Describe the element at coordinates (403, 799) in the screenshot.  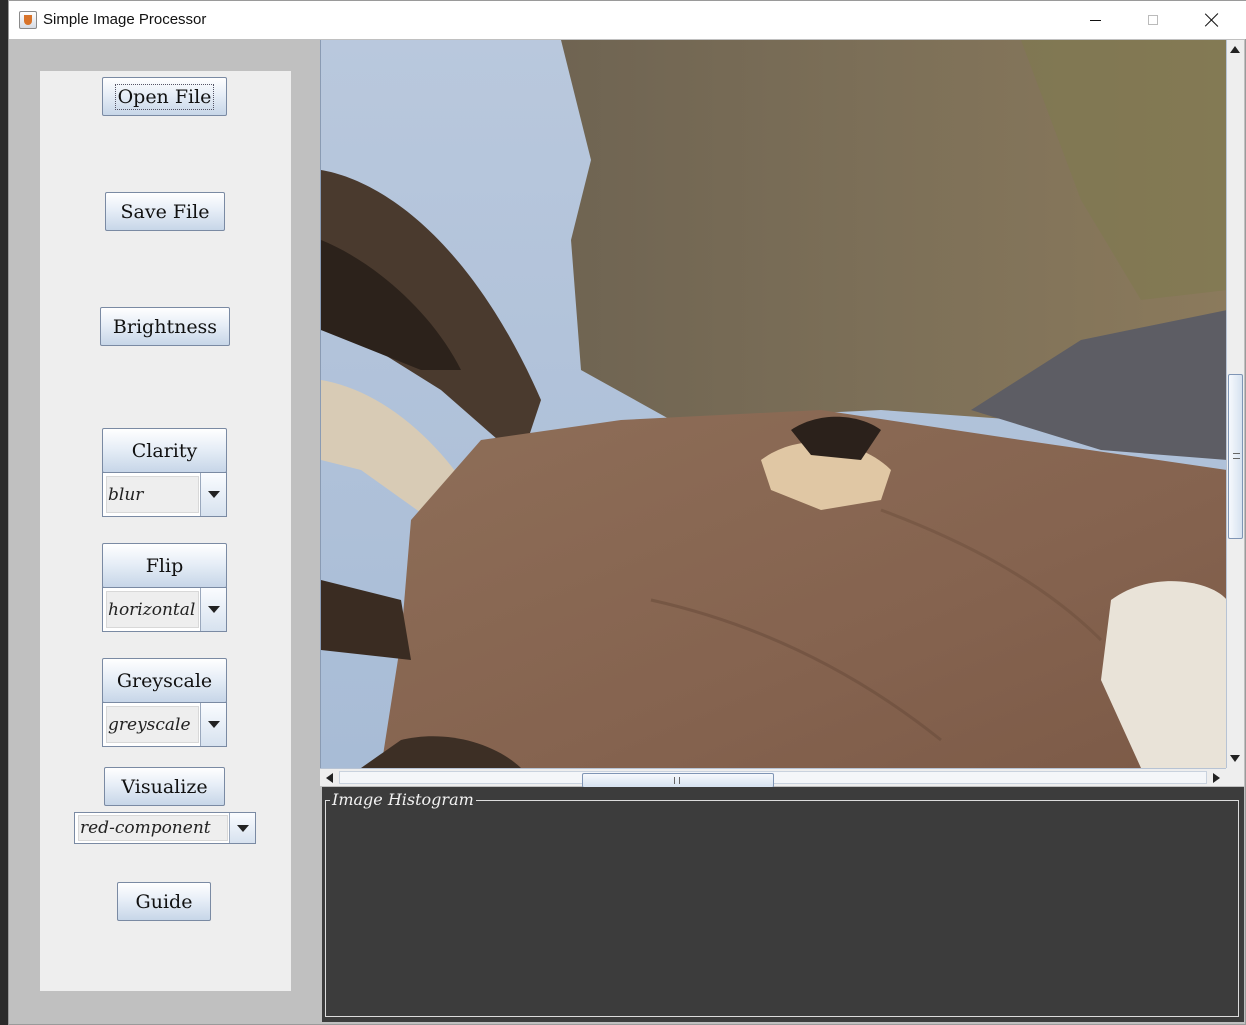
I see `histogram-title: Image Histogram` at that location.